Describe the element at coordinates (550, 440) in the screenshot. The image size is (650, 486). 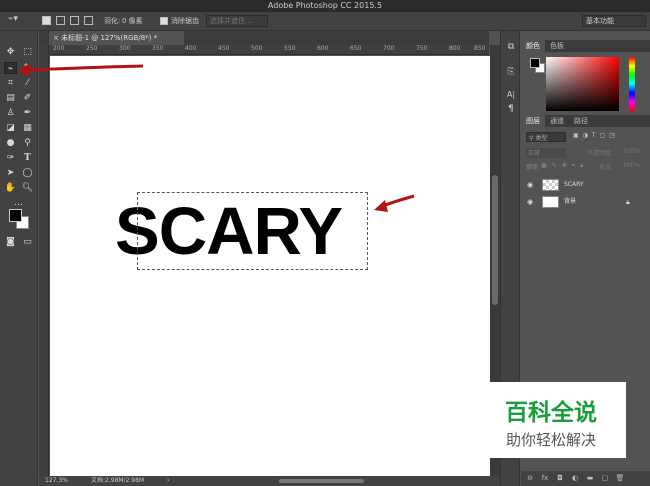
I see `watermark-subtitle: 助你轻松解决` at that location.